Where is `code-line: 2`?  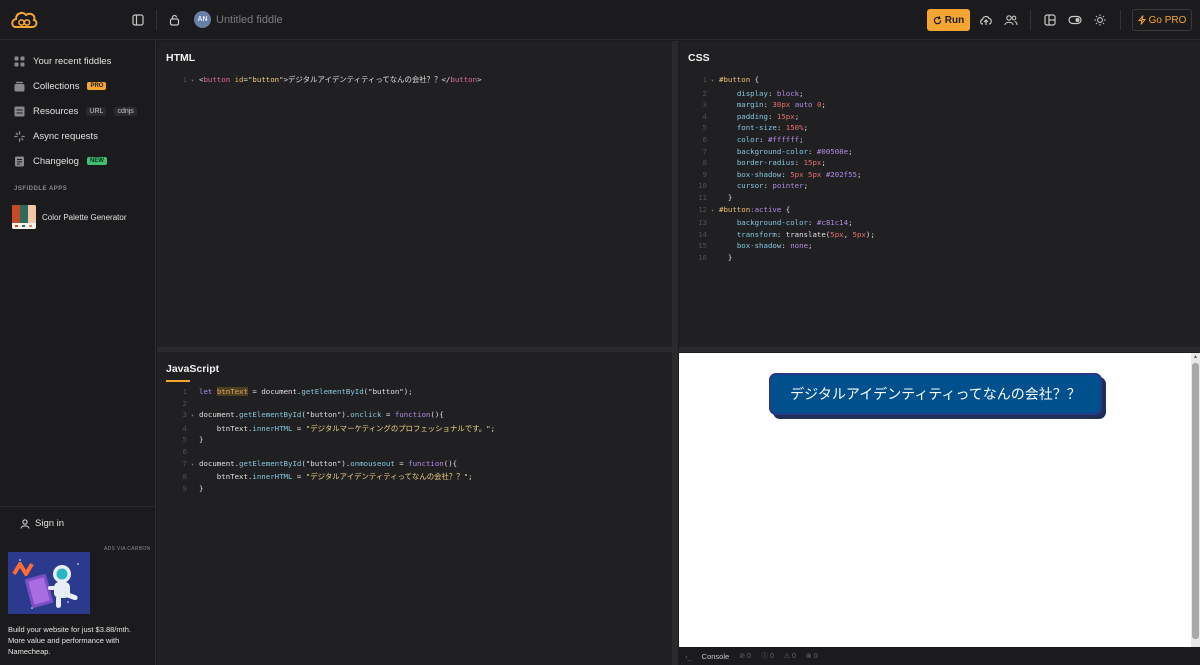
code-line: 2 is located at coordinates (334, 404).